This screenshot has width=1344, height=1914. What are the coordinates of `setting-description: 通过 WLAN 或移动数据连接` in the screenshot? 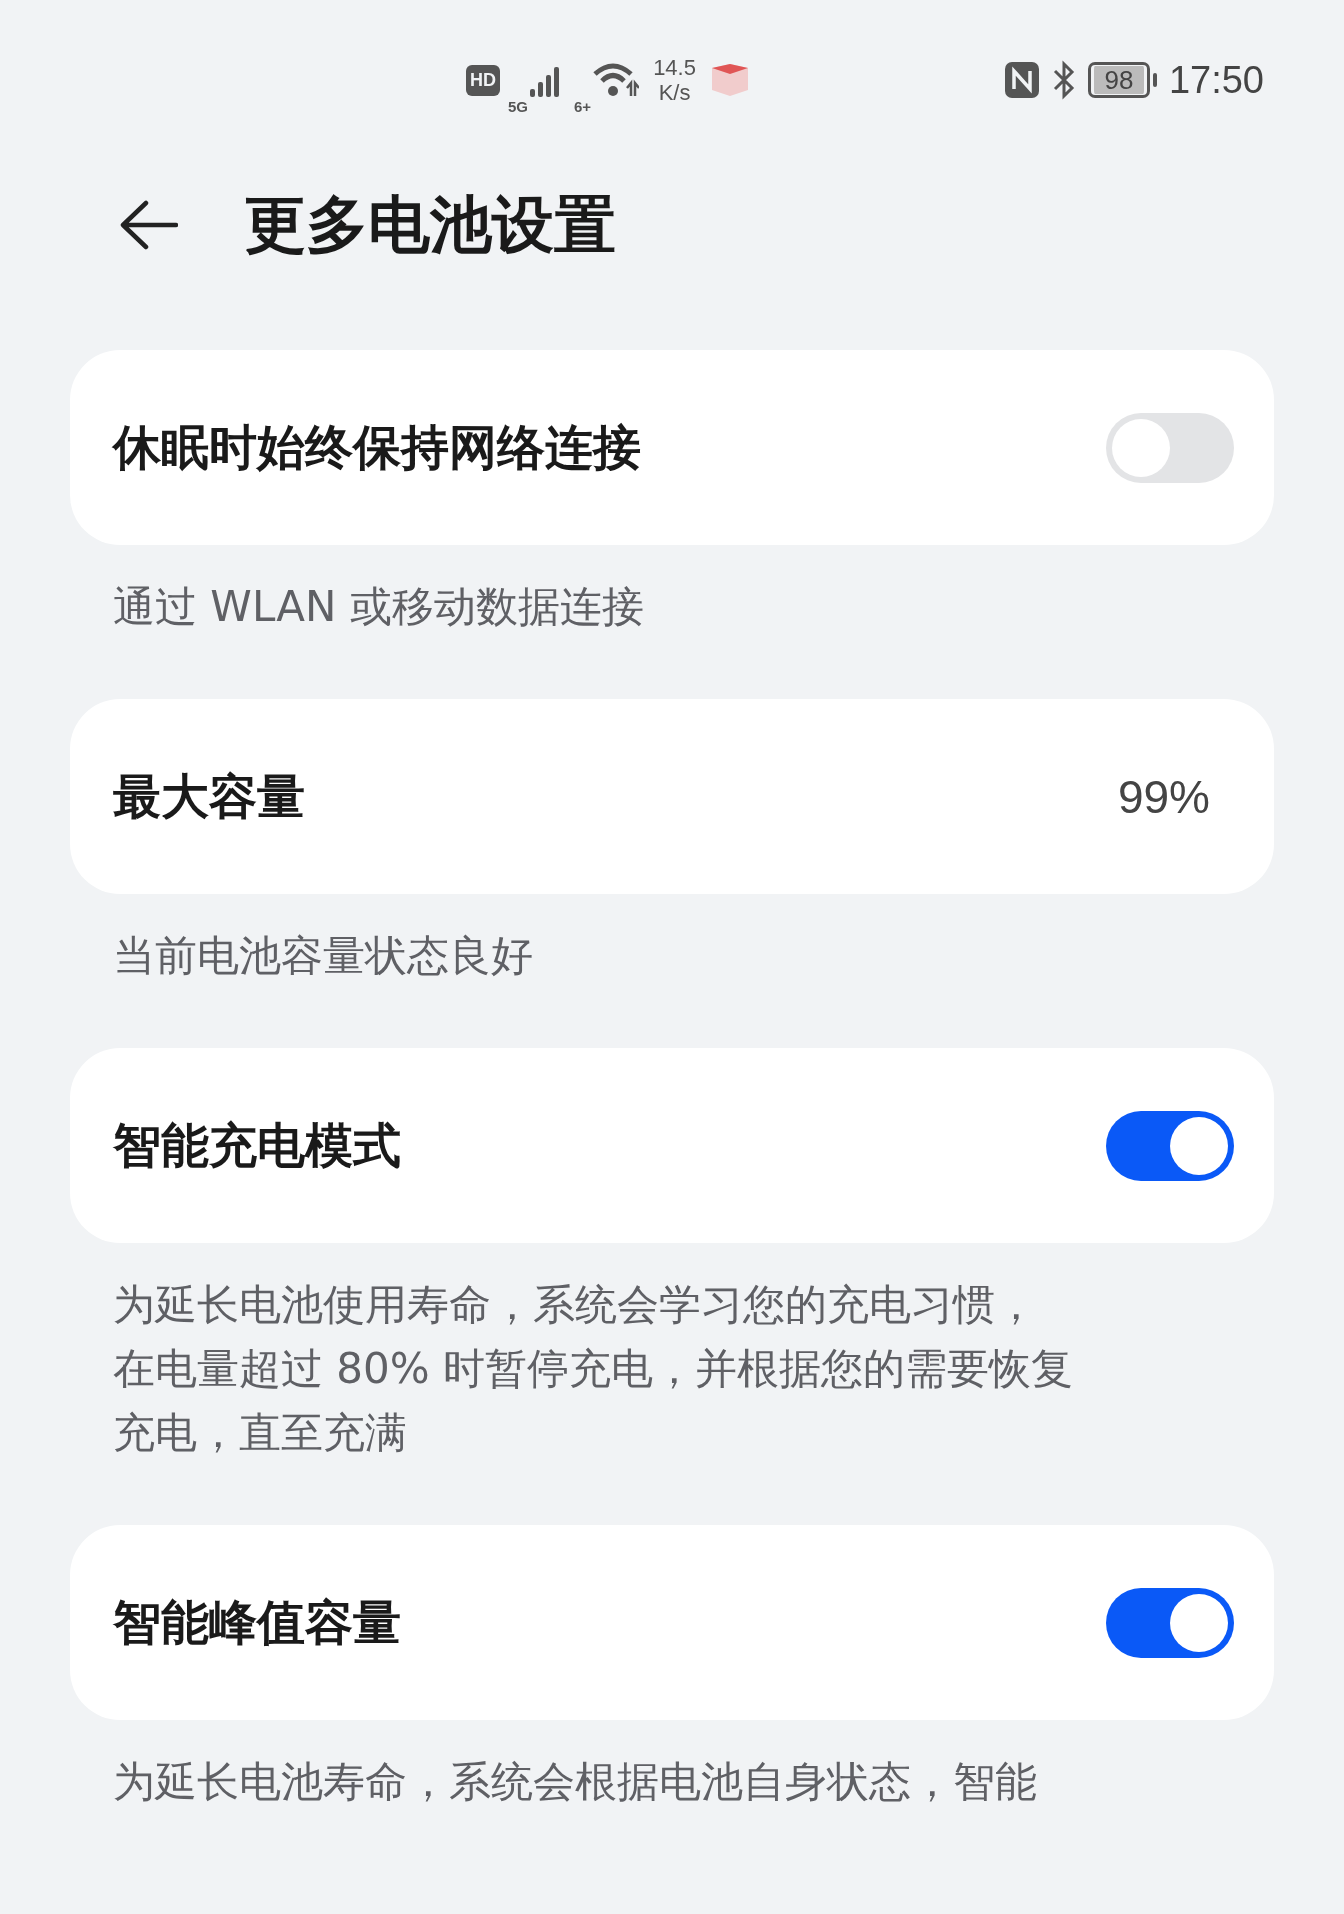 It's located at (379, 607).